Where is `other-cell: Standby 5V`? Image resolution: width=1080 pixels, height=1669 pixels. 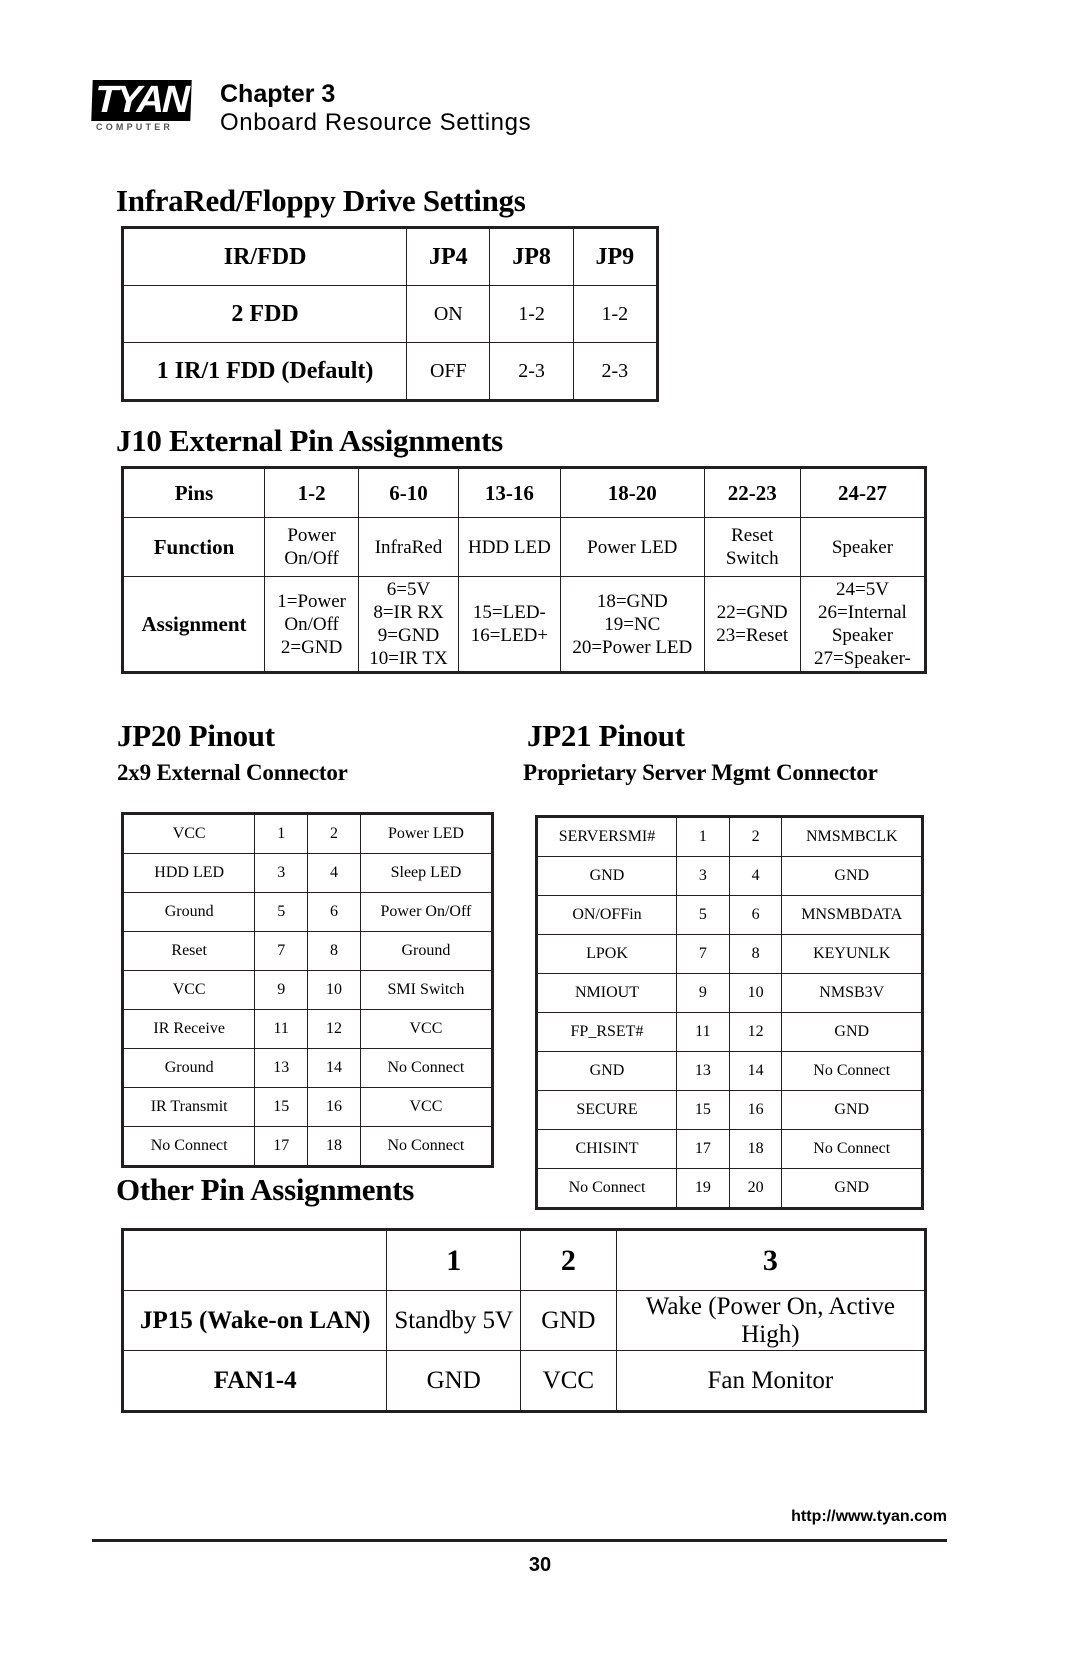 other-cell: Standby 5V is located at coordinates (453, 1320).